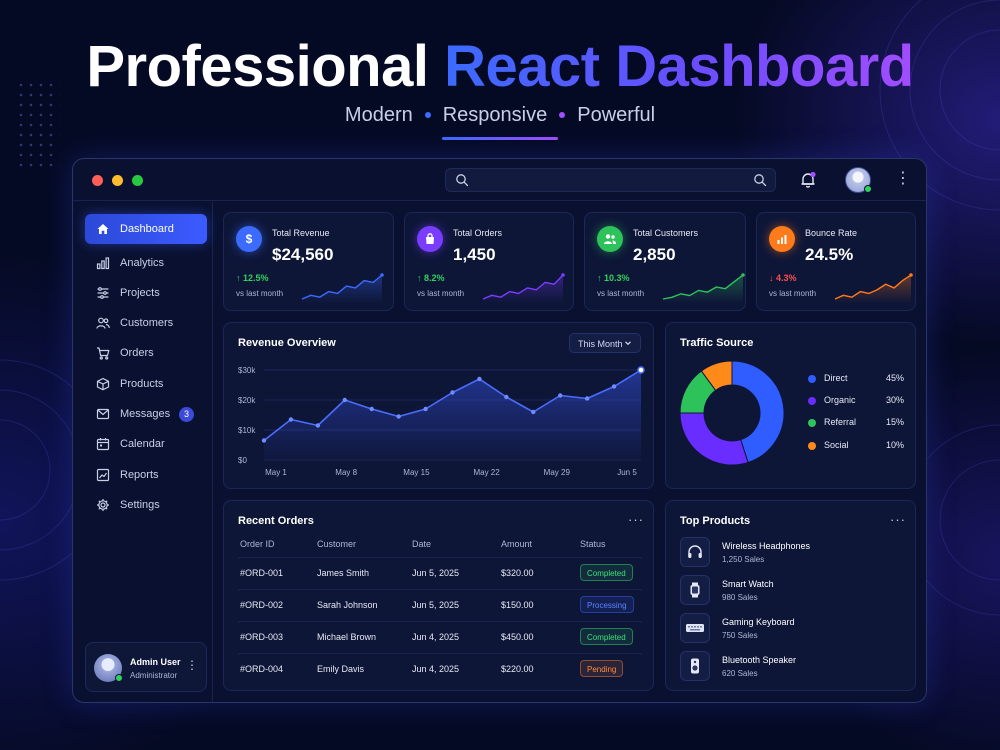 This screenshot has height=750, width=1000. Describe the element at coordinates (262, 669) in the screenshot. I see `order-id: #ORD-004` at that location.